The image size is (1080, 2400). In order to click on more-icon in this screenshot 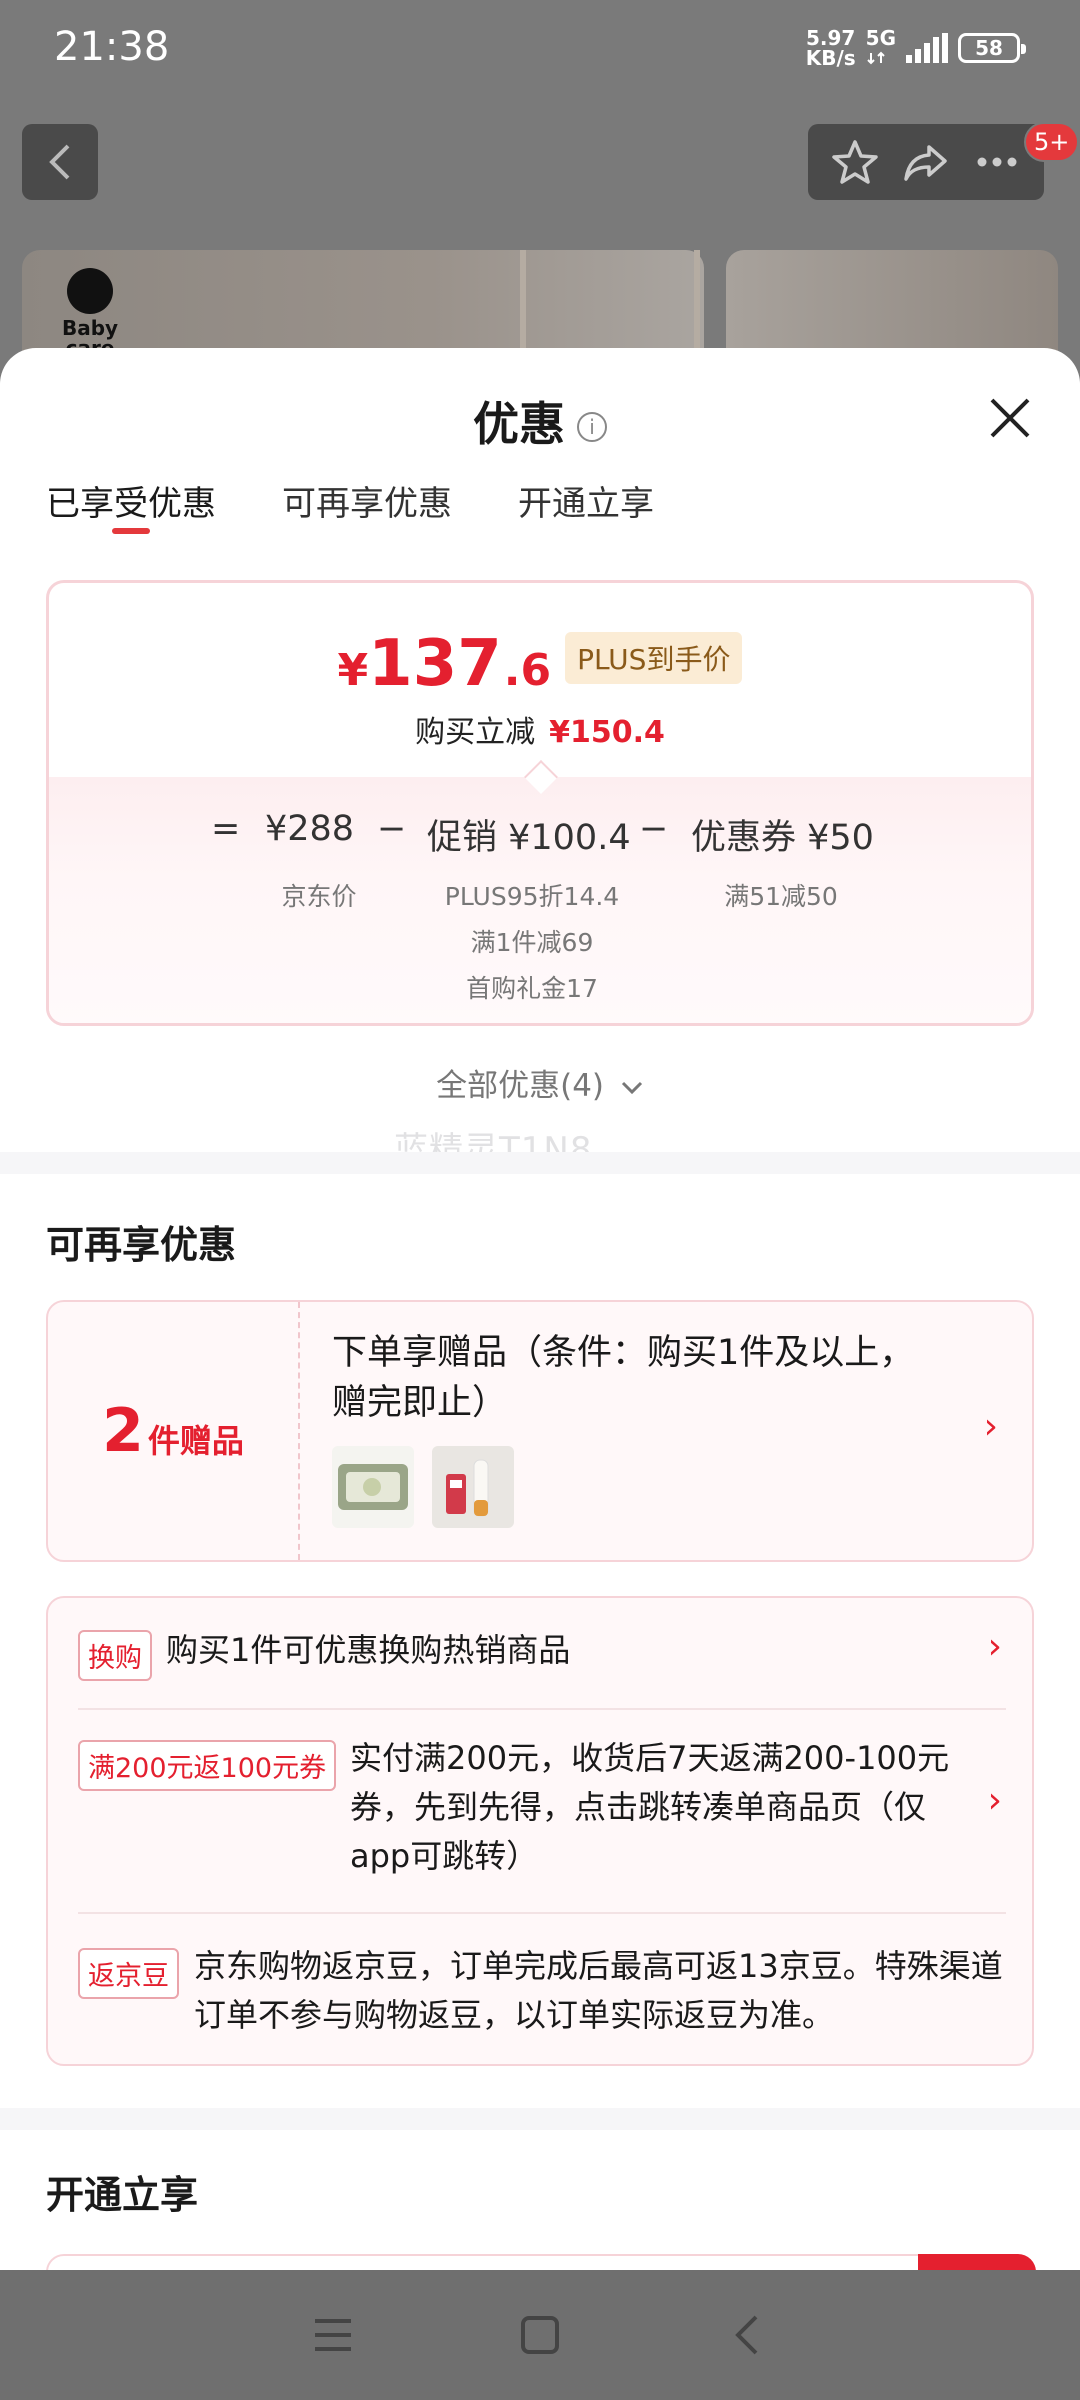, I will do `click(997, 162)`.